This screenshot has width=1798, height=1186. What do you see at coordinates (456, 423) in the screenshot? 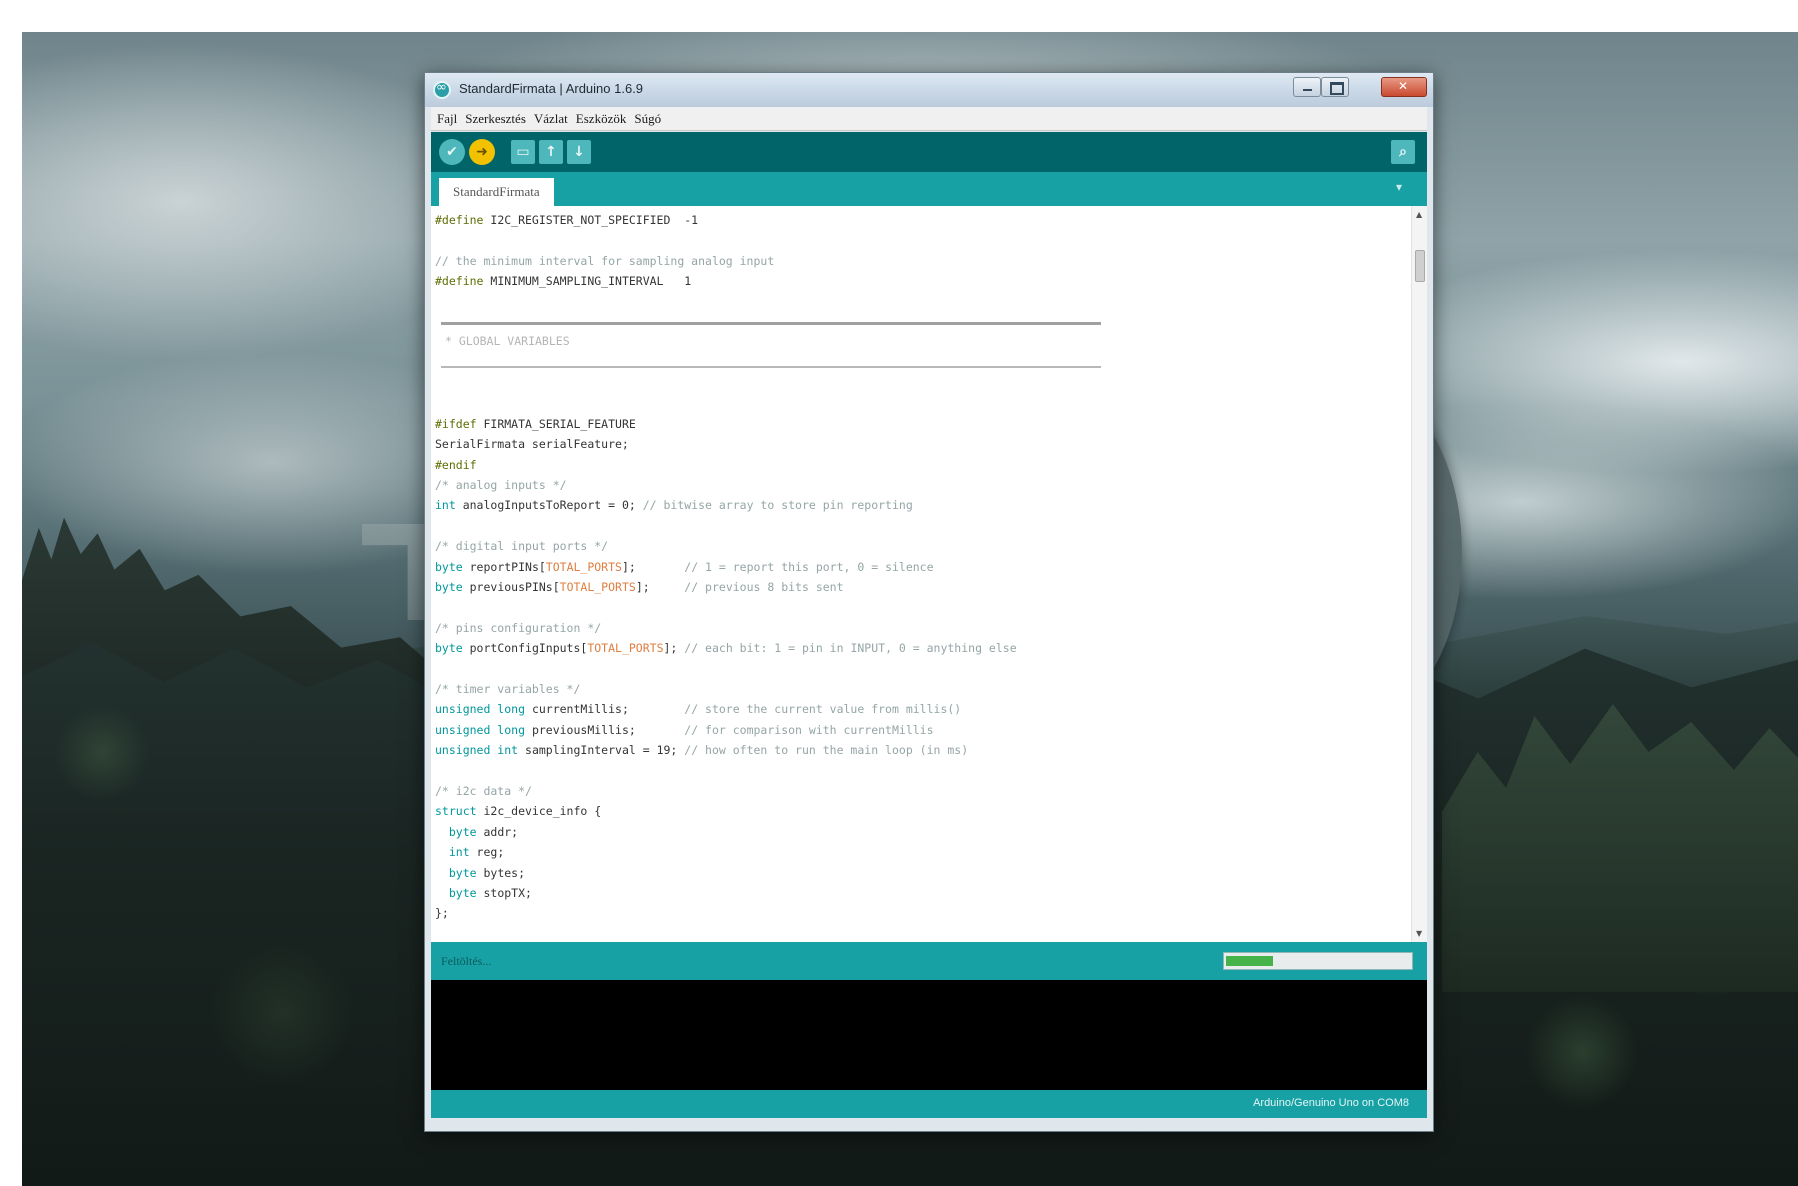
I see `code-token: #ifdef` at bounding box center [456, 423].